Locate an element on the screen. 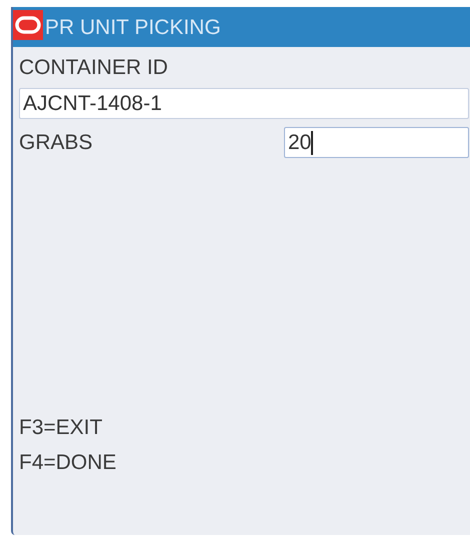  text-cursor is located at coordinates (312, 142).